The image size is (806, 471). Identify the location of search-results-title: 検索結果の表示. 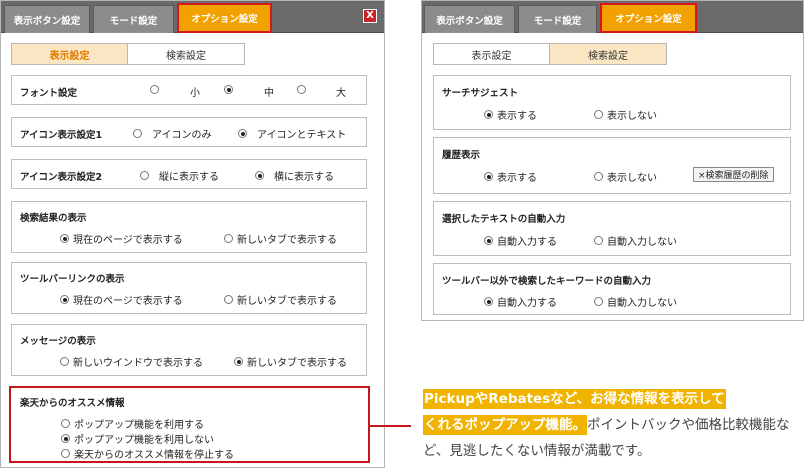
(53, 218).